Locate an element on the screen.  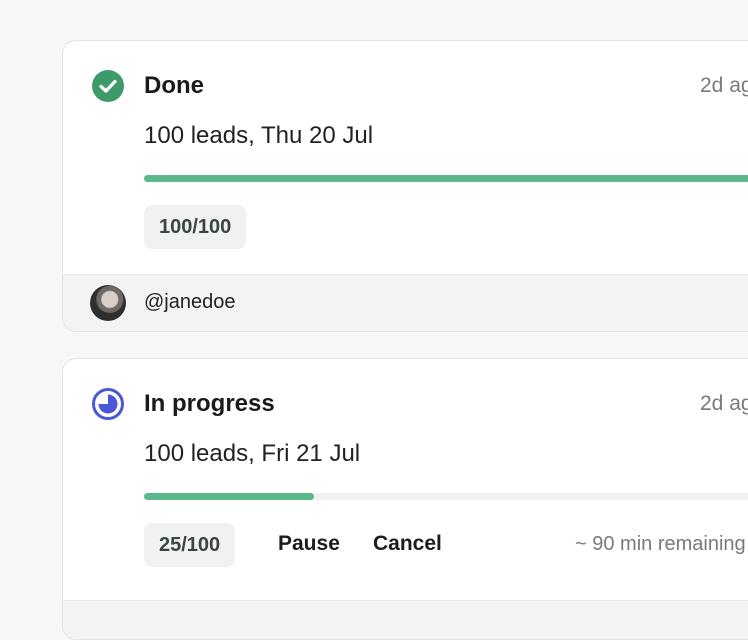
pause-button: Pause is located at coordinates (309, 544).